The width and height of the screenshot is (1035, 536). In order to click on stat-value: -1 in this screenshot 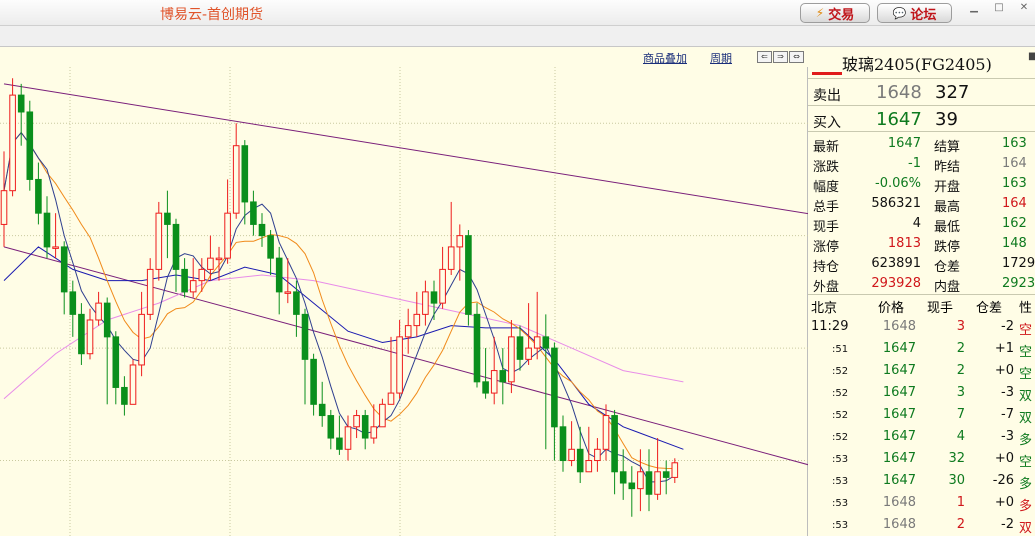, I will do `click(914, 163)`.